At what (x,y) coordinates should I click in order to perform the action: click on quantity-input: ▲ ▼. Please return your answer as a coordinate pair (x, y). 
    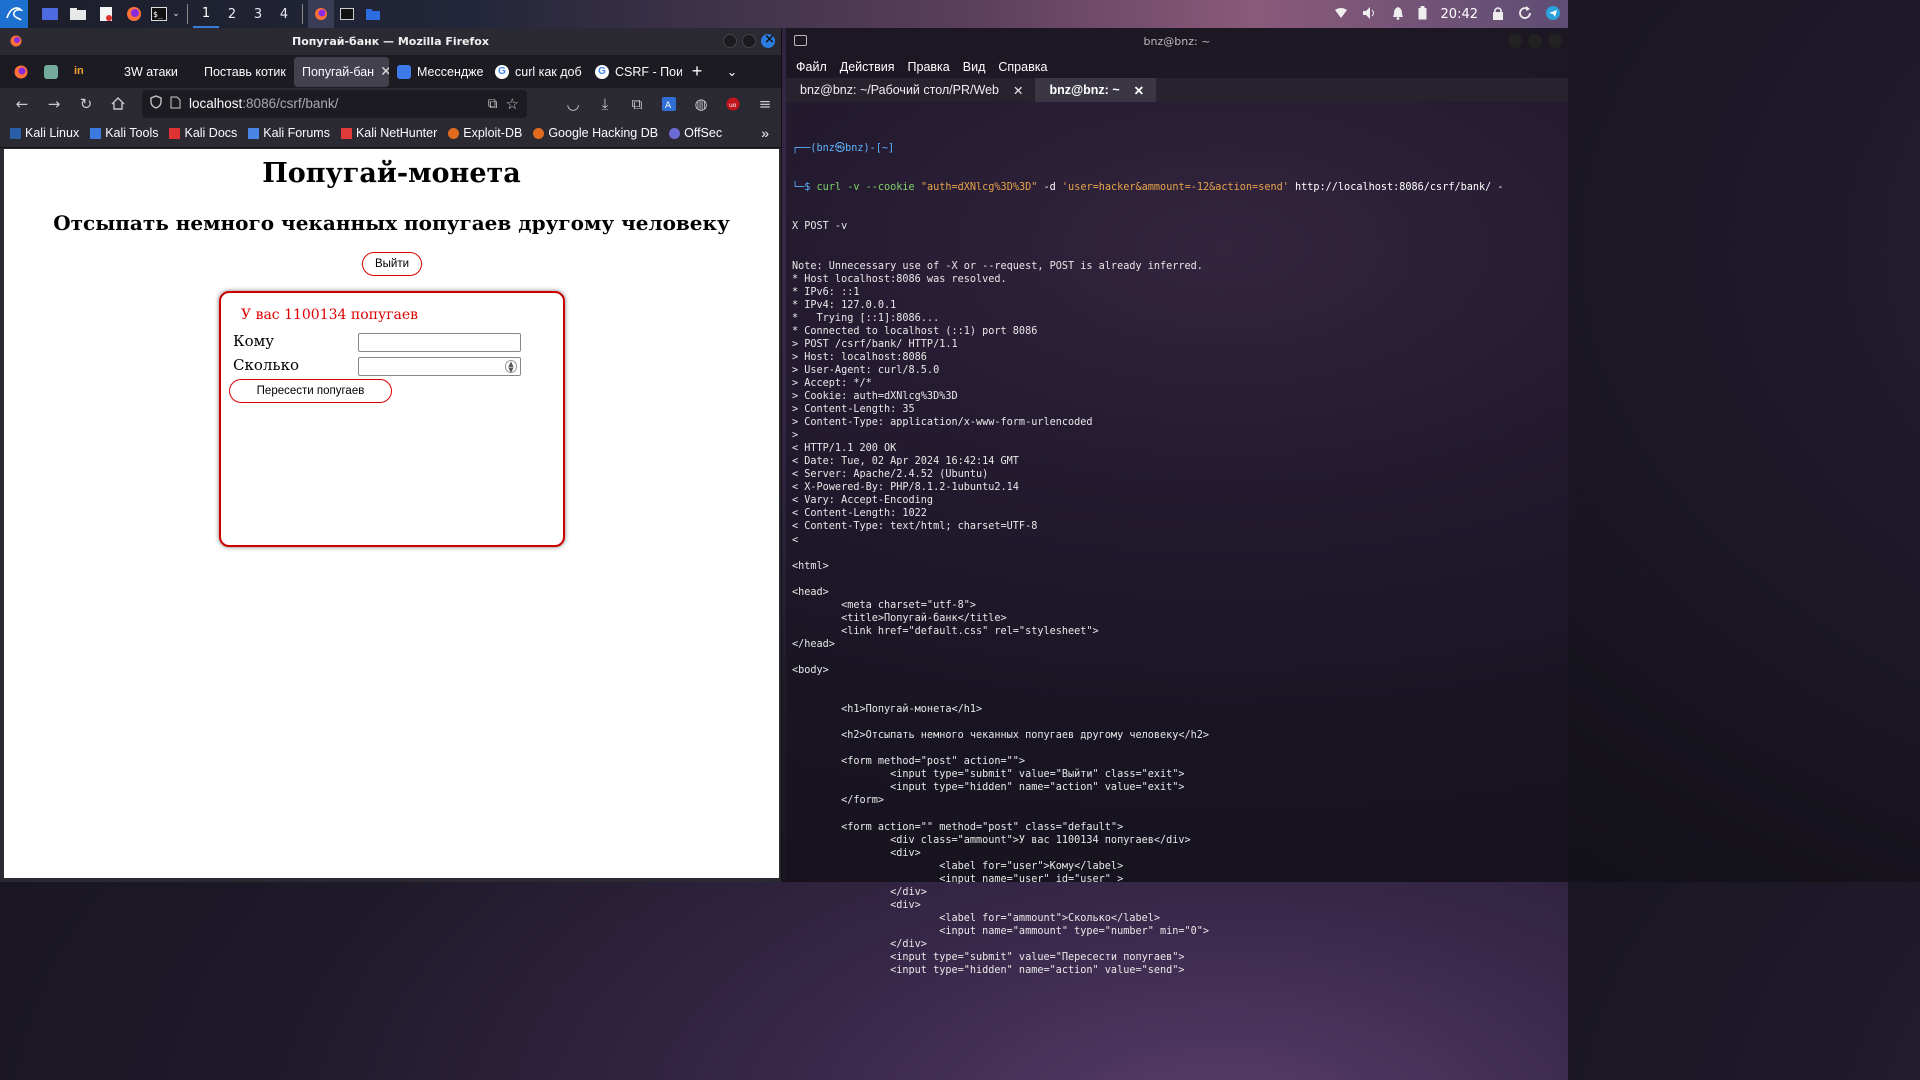
    Looking at the image, I should click on (439, 366).